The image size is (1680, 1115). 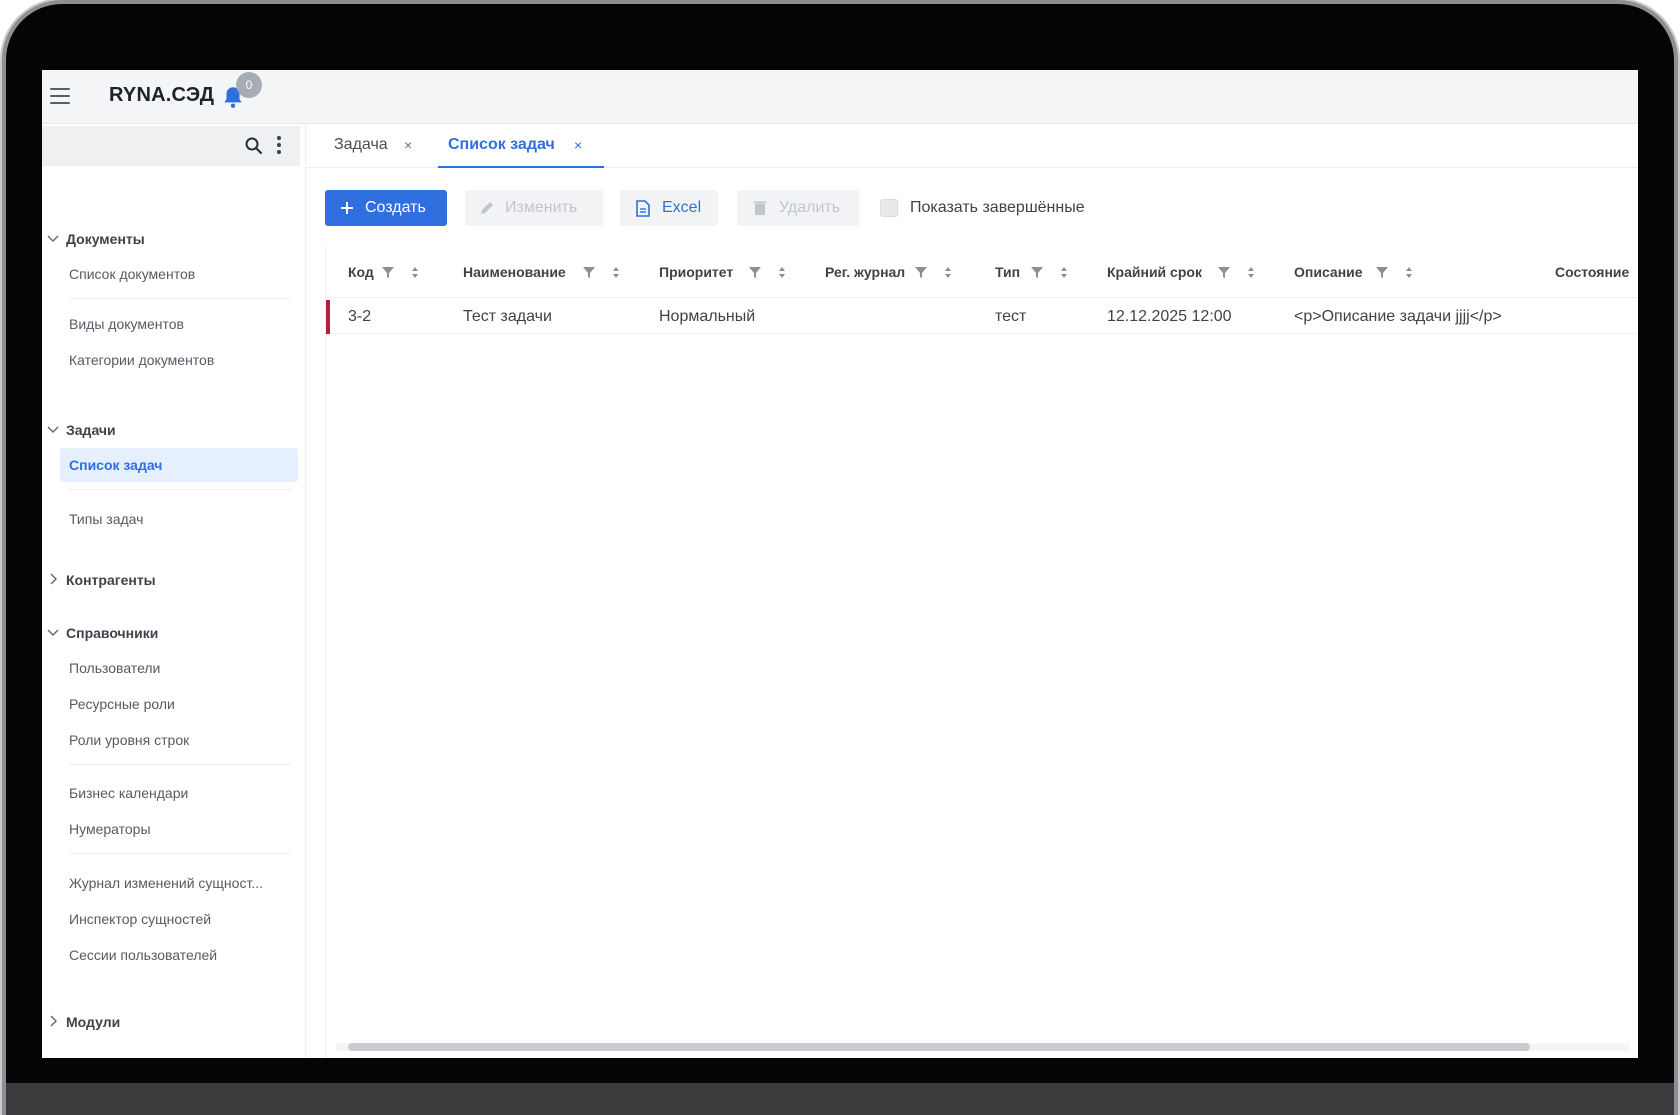 What do you see at coordinates (840, 1099) in the screenshot?
I see `laptop-base` at bounding box center [840, 1099].